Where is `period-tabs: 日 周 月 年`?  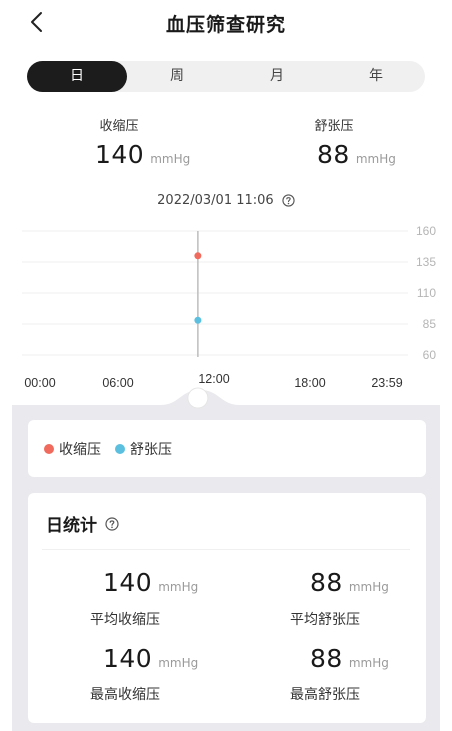
period-tabs: 日 周 月 年 is located at coordinates (226, 76).